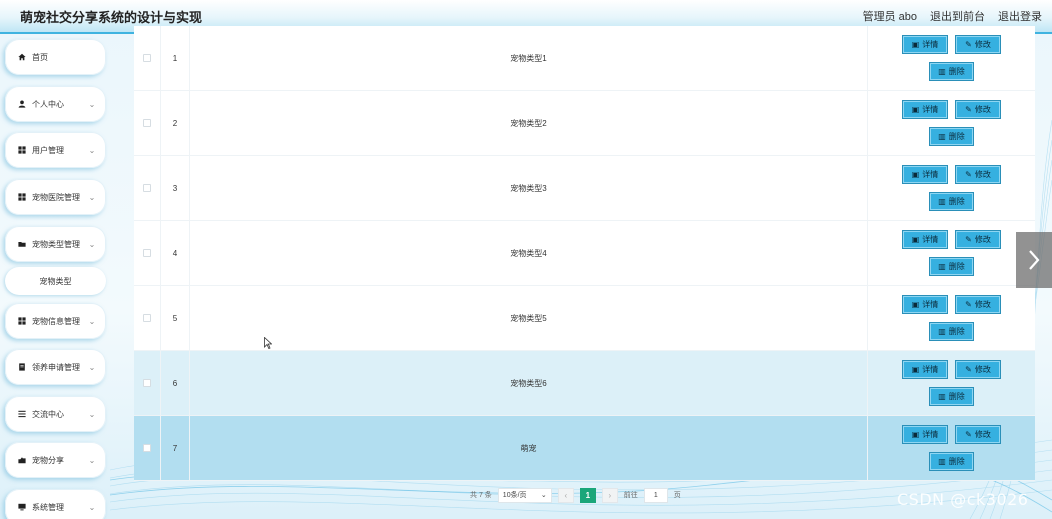  I want to click on next-page-button: ›, so click(609, 495).